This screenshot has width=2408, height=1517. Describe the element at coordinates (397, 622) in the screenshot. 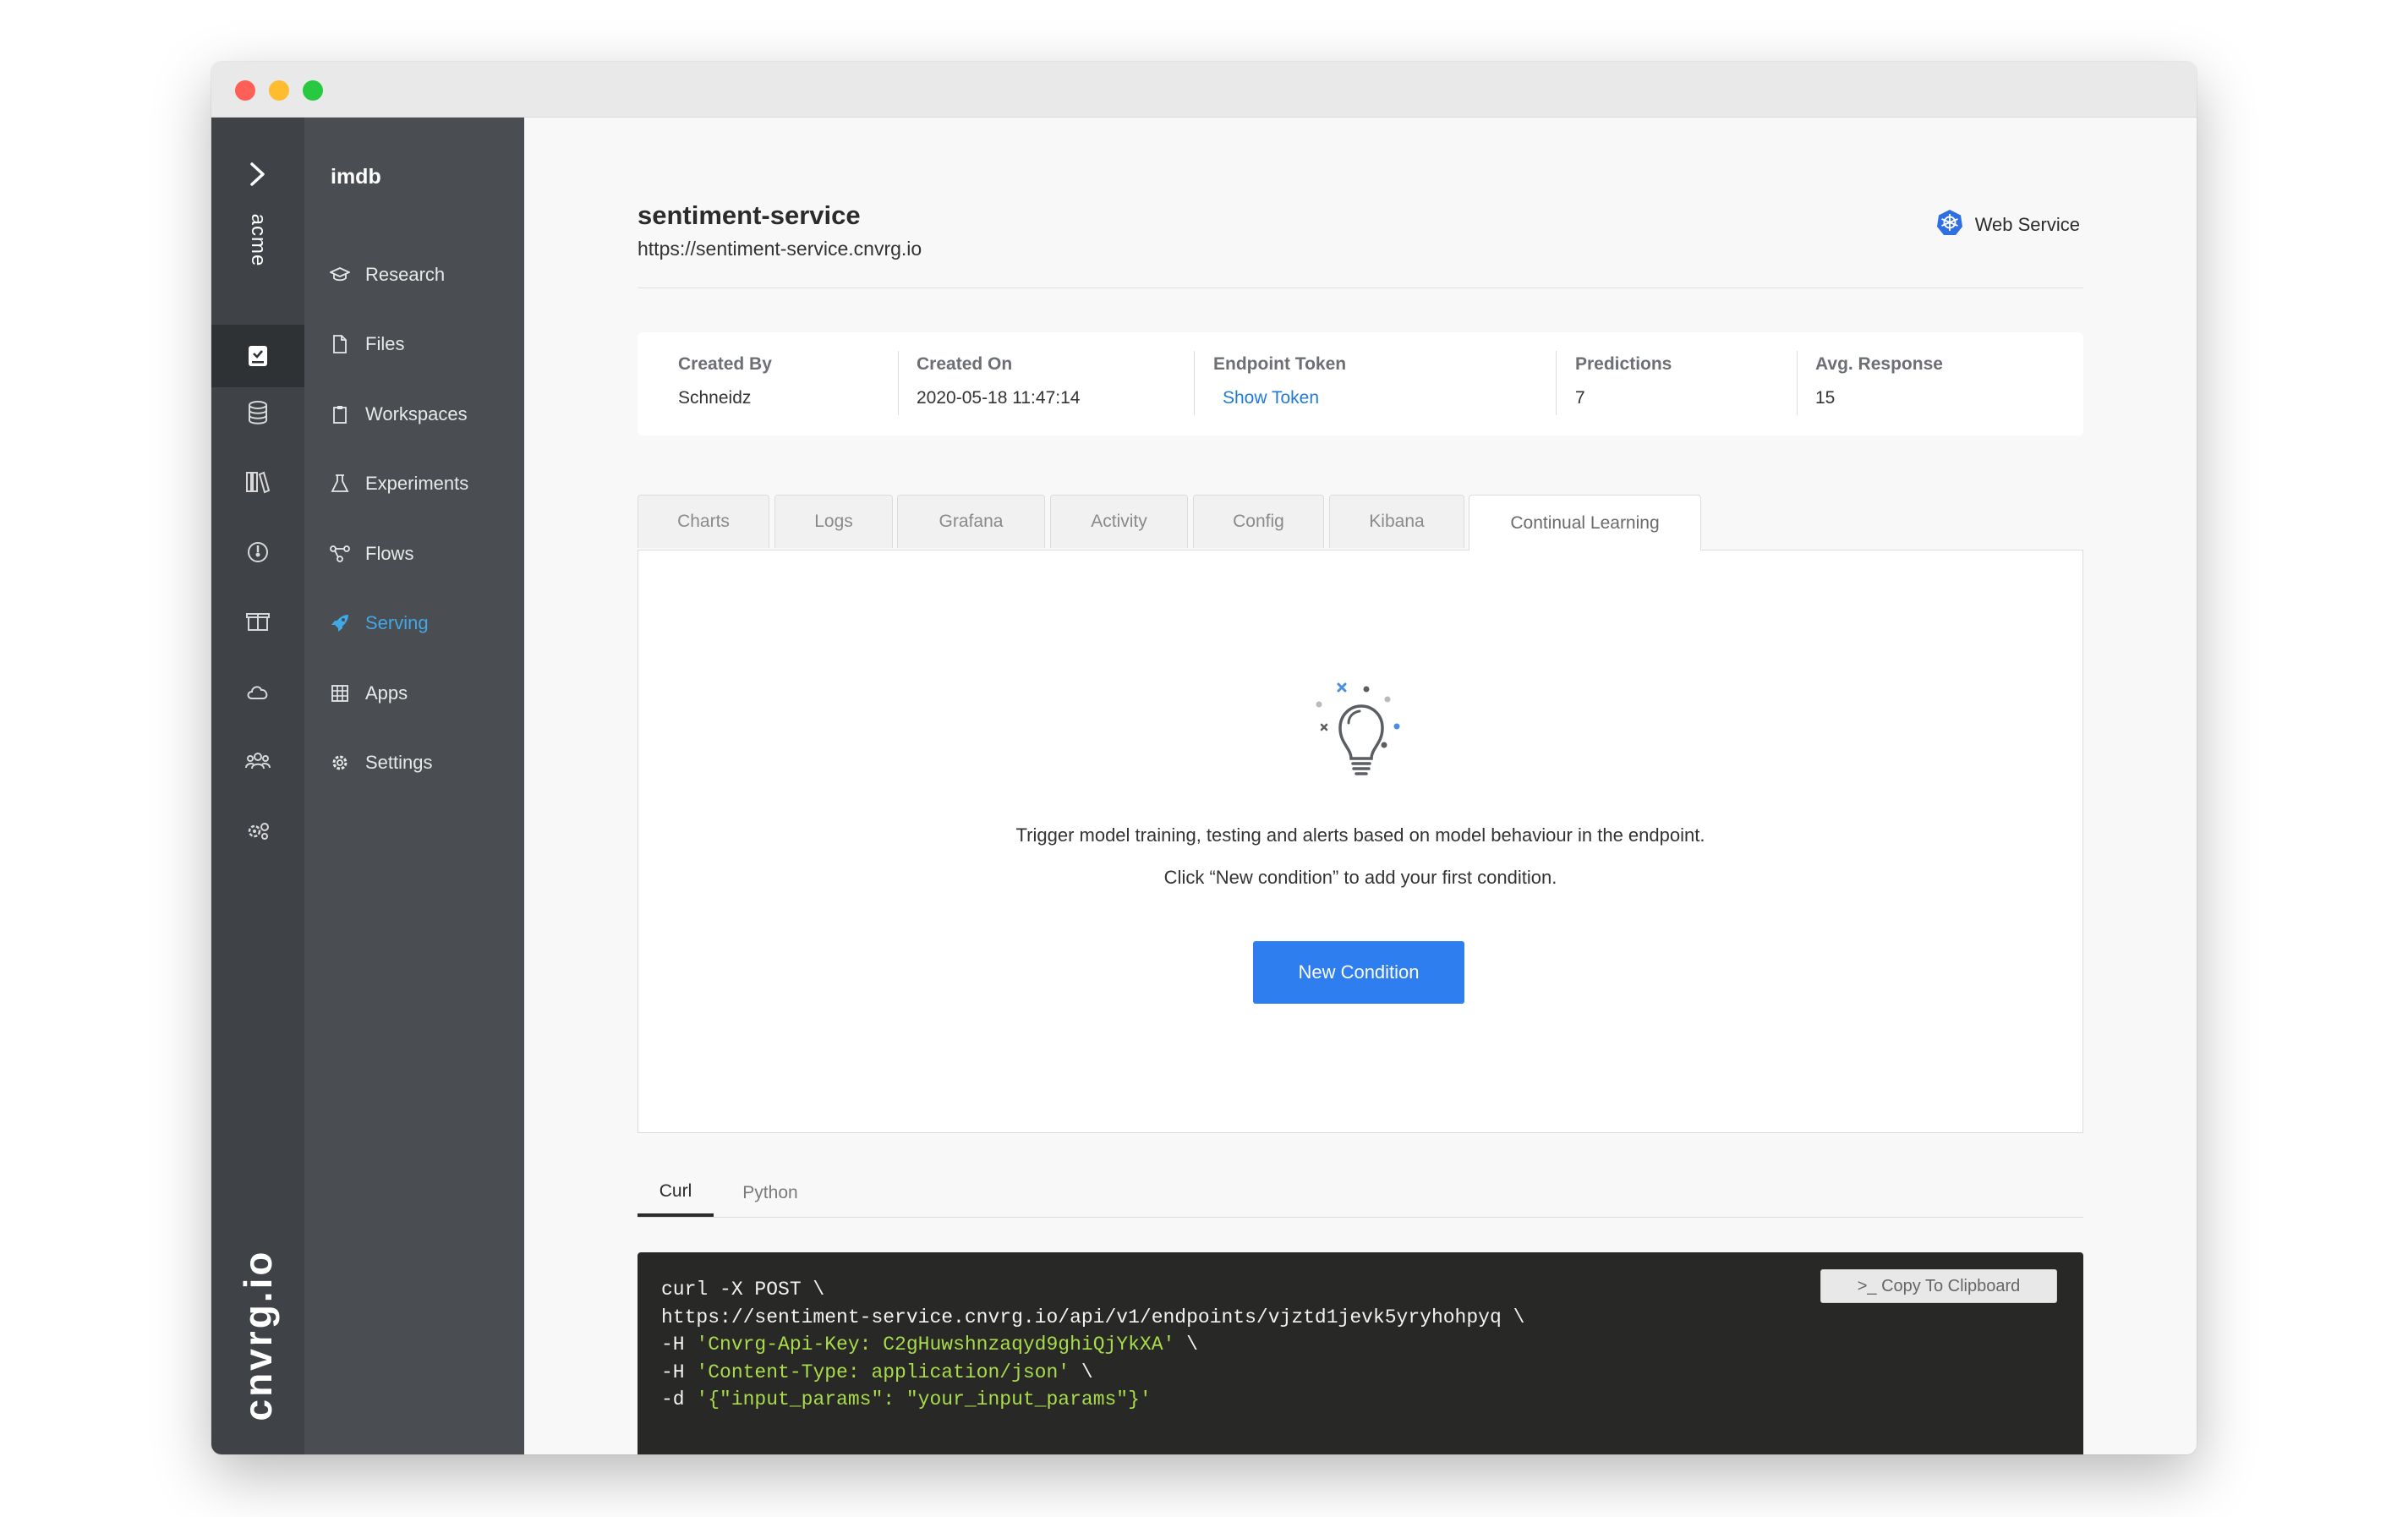

I see `nav-item-label: Serving` at that location.